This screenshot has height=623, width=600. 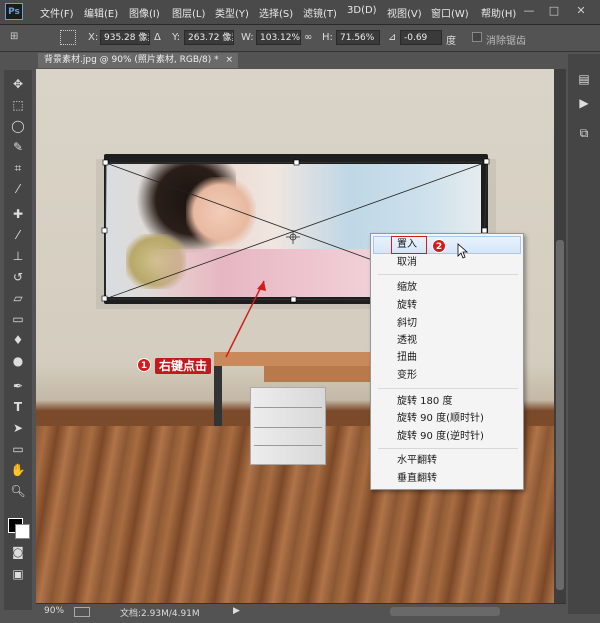 What do you see at coordinates (176, 37) in the screenshot?
I see `y-label: Y:` at bounding box center [176, 37].